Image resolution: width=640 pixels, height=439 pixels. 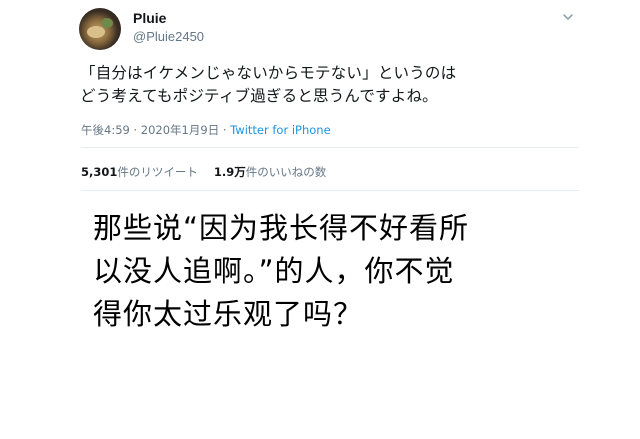 I want to click on retweet-label: 件のリツイート, so click(x=157, y=172).